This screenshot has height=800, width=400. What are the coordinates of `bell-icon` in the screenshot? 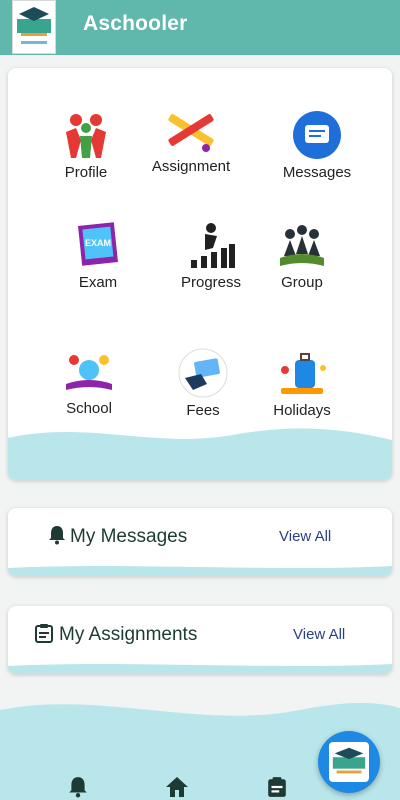 It's located at (57, 535).